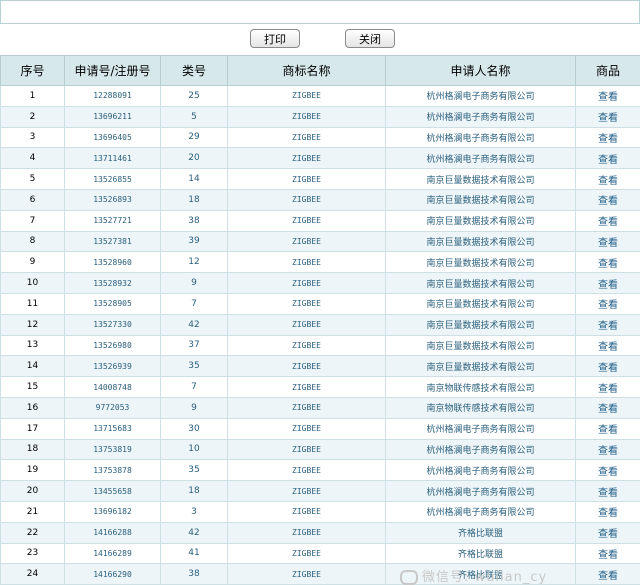 This screenshot has width=640, height=585. Describe the element at coordinates (480, 407) in the screenshot. I see `row-applicant: 南京物联传感技术有限公司` at that location.